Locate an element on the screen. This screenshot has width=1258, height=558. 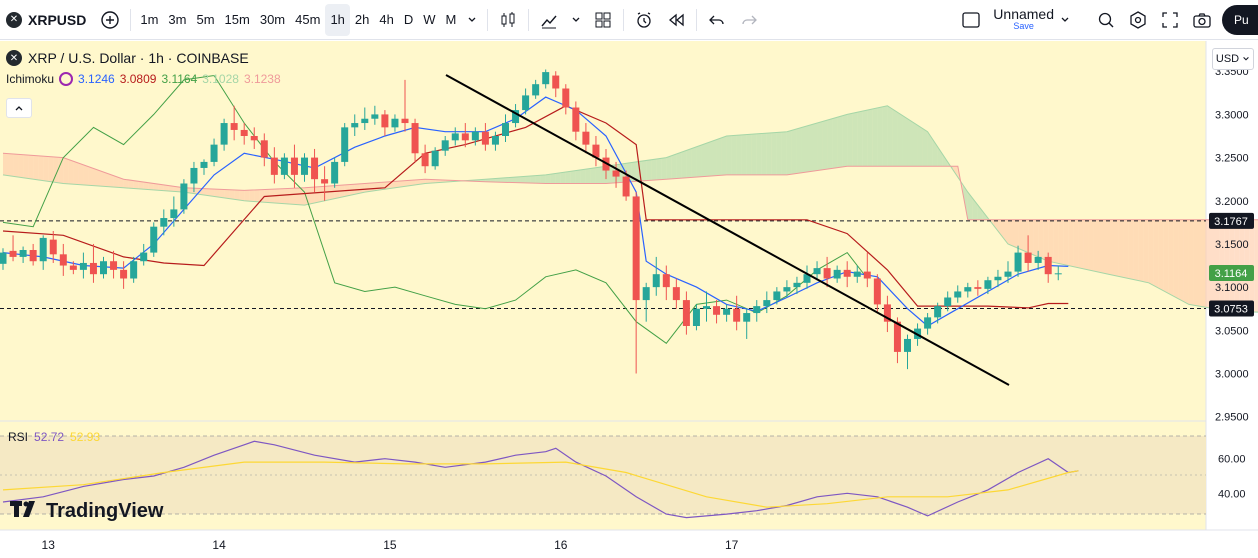
ichimoku-value: 3.1028 is located at coordinates (220, 79).